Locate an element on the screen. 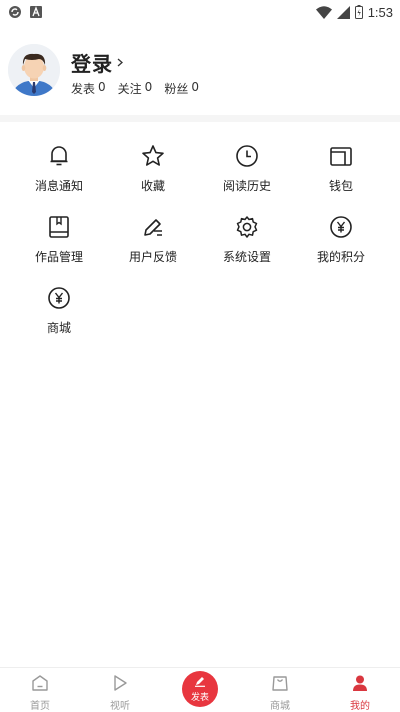  menu-item-label: 系统设置 is located at coordinates (246, 257).